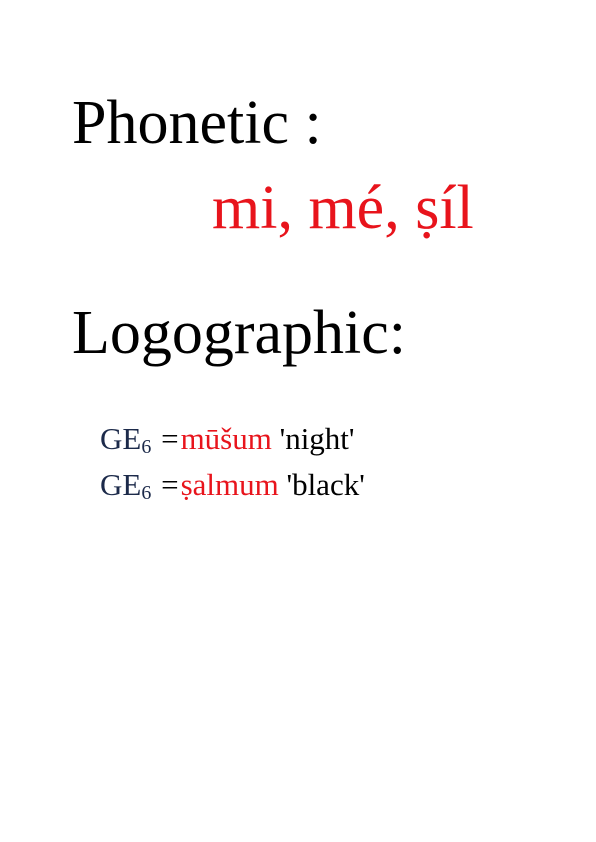 This screenshot has height=842, width=596. What do you see at coordinates (197, 123) in the screenshot?
I see `phonetic-heading: Phonetic :` at bounding box center [197, 123].